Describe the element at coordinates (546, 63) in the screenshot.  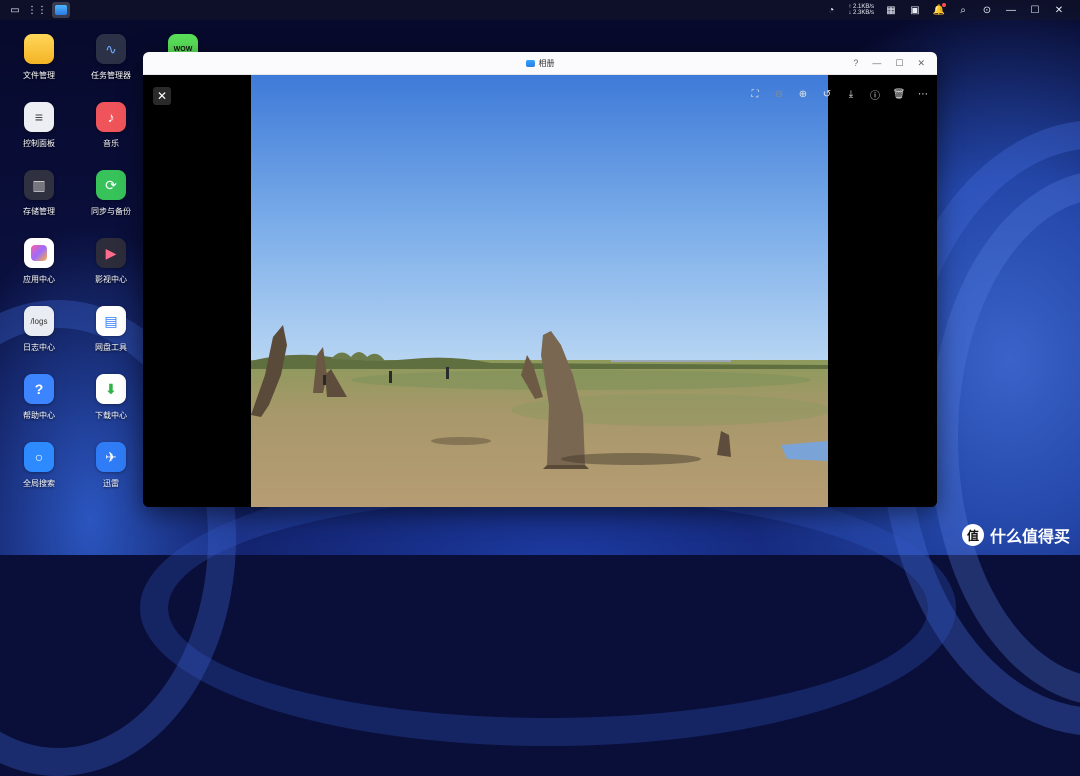
I see `window-title: 相册` at that location.